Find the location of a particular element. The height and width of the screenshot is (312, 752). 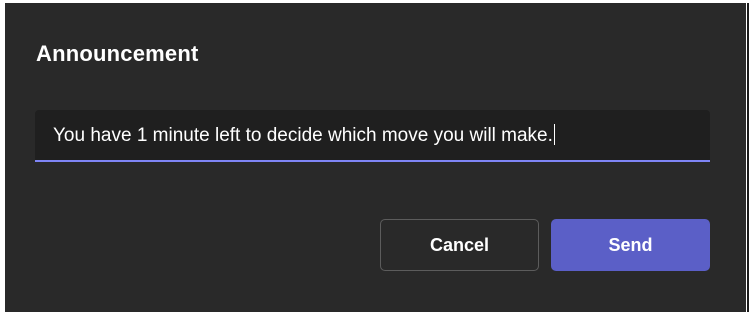

text-caret is located at coordinates (554, 134).